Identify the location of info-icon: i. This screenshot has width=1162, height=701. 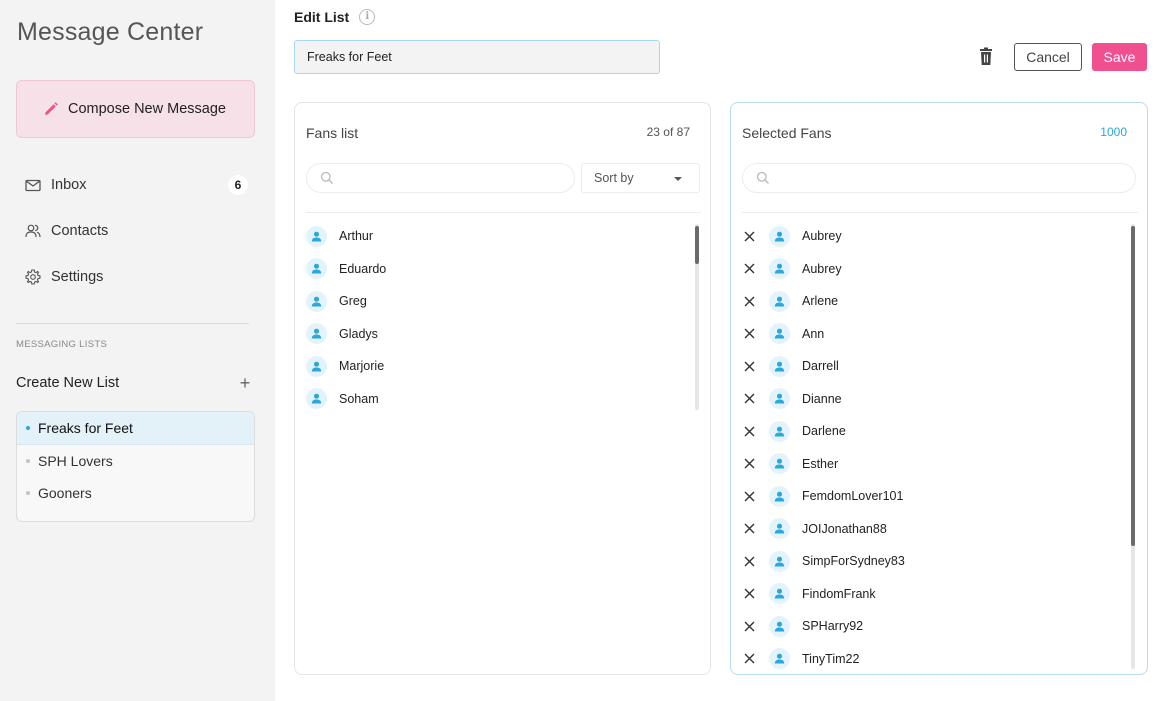
(367, 17).